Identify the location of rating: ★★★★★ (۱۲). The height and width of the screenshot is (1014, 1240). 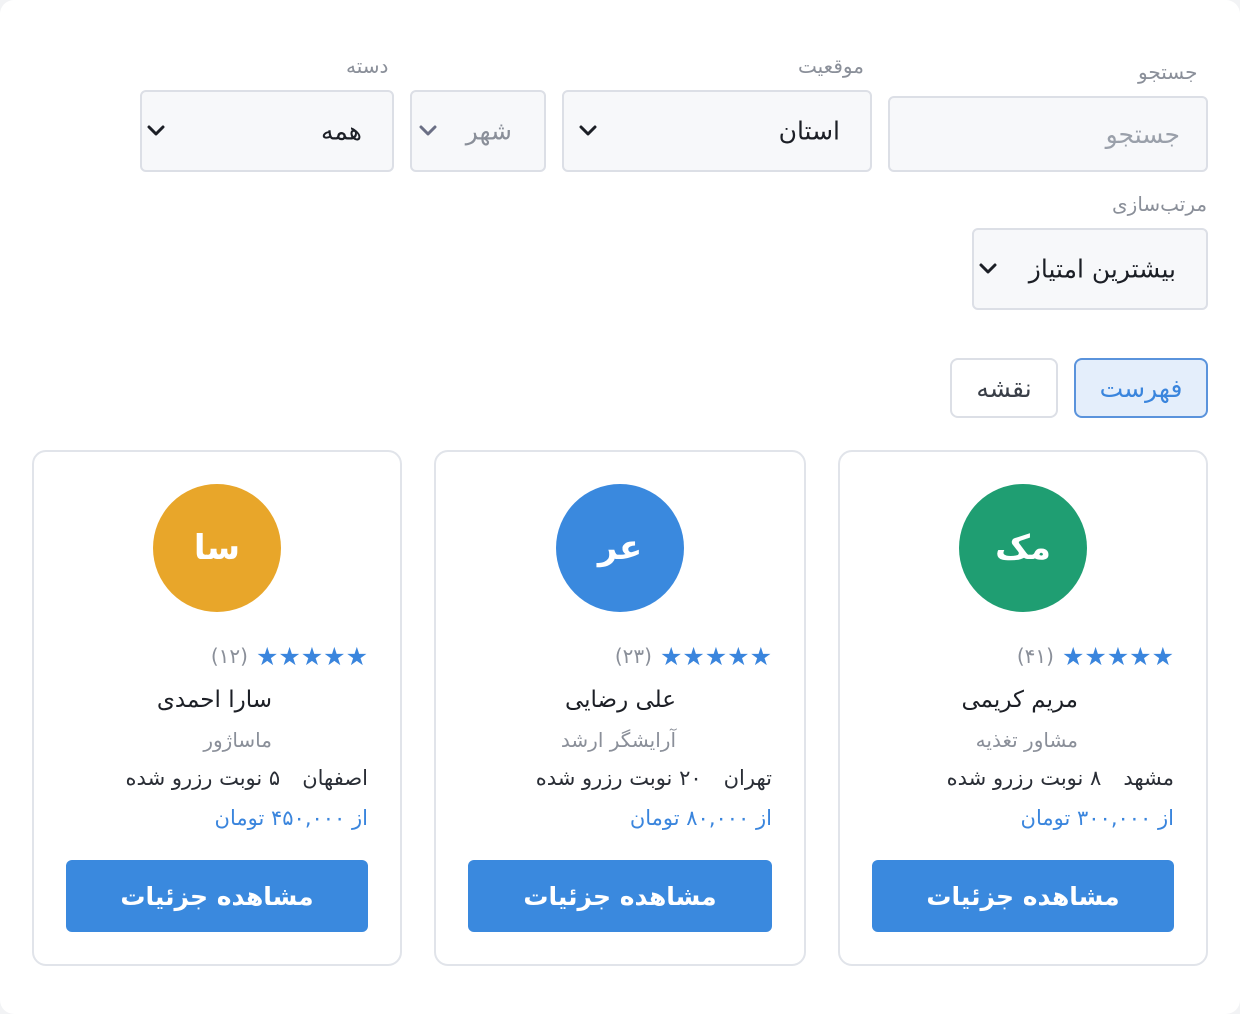
(289, 656).